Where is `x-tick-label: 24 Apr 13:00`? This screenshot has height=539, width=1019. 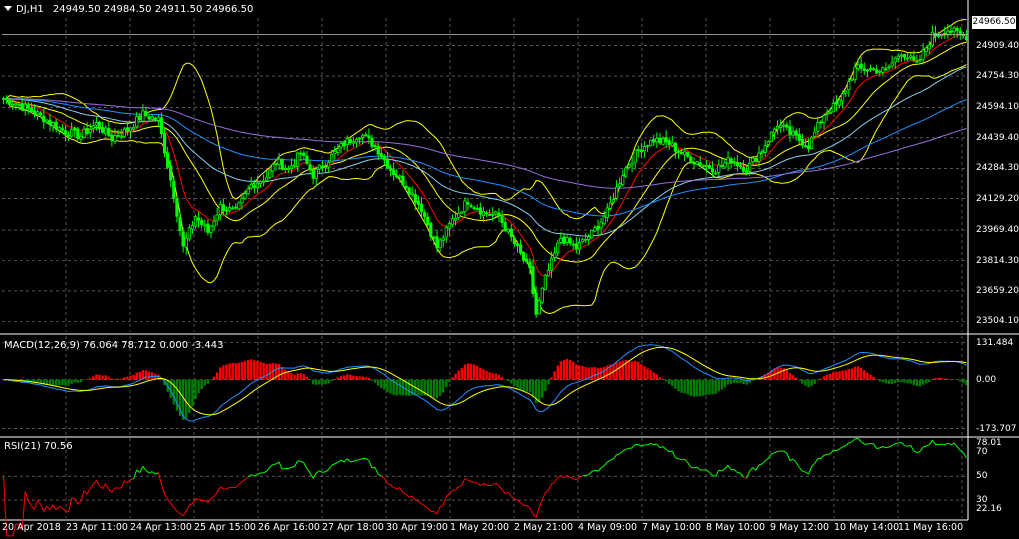 x-tick-label: 24 Apr 13:00 is located at coordinates (161, 527).